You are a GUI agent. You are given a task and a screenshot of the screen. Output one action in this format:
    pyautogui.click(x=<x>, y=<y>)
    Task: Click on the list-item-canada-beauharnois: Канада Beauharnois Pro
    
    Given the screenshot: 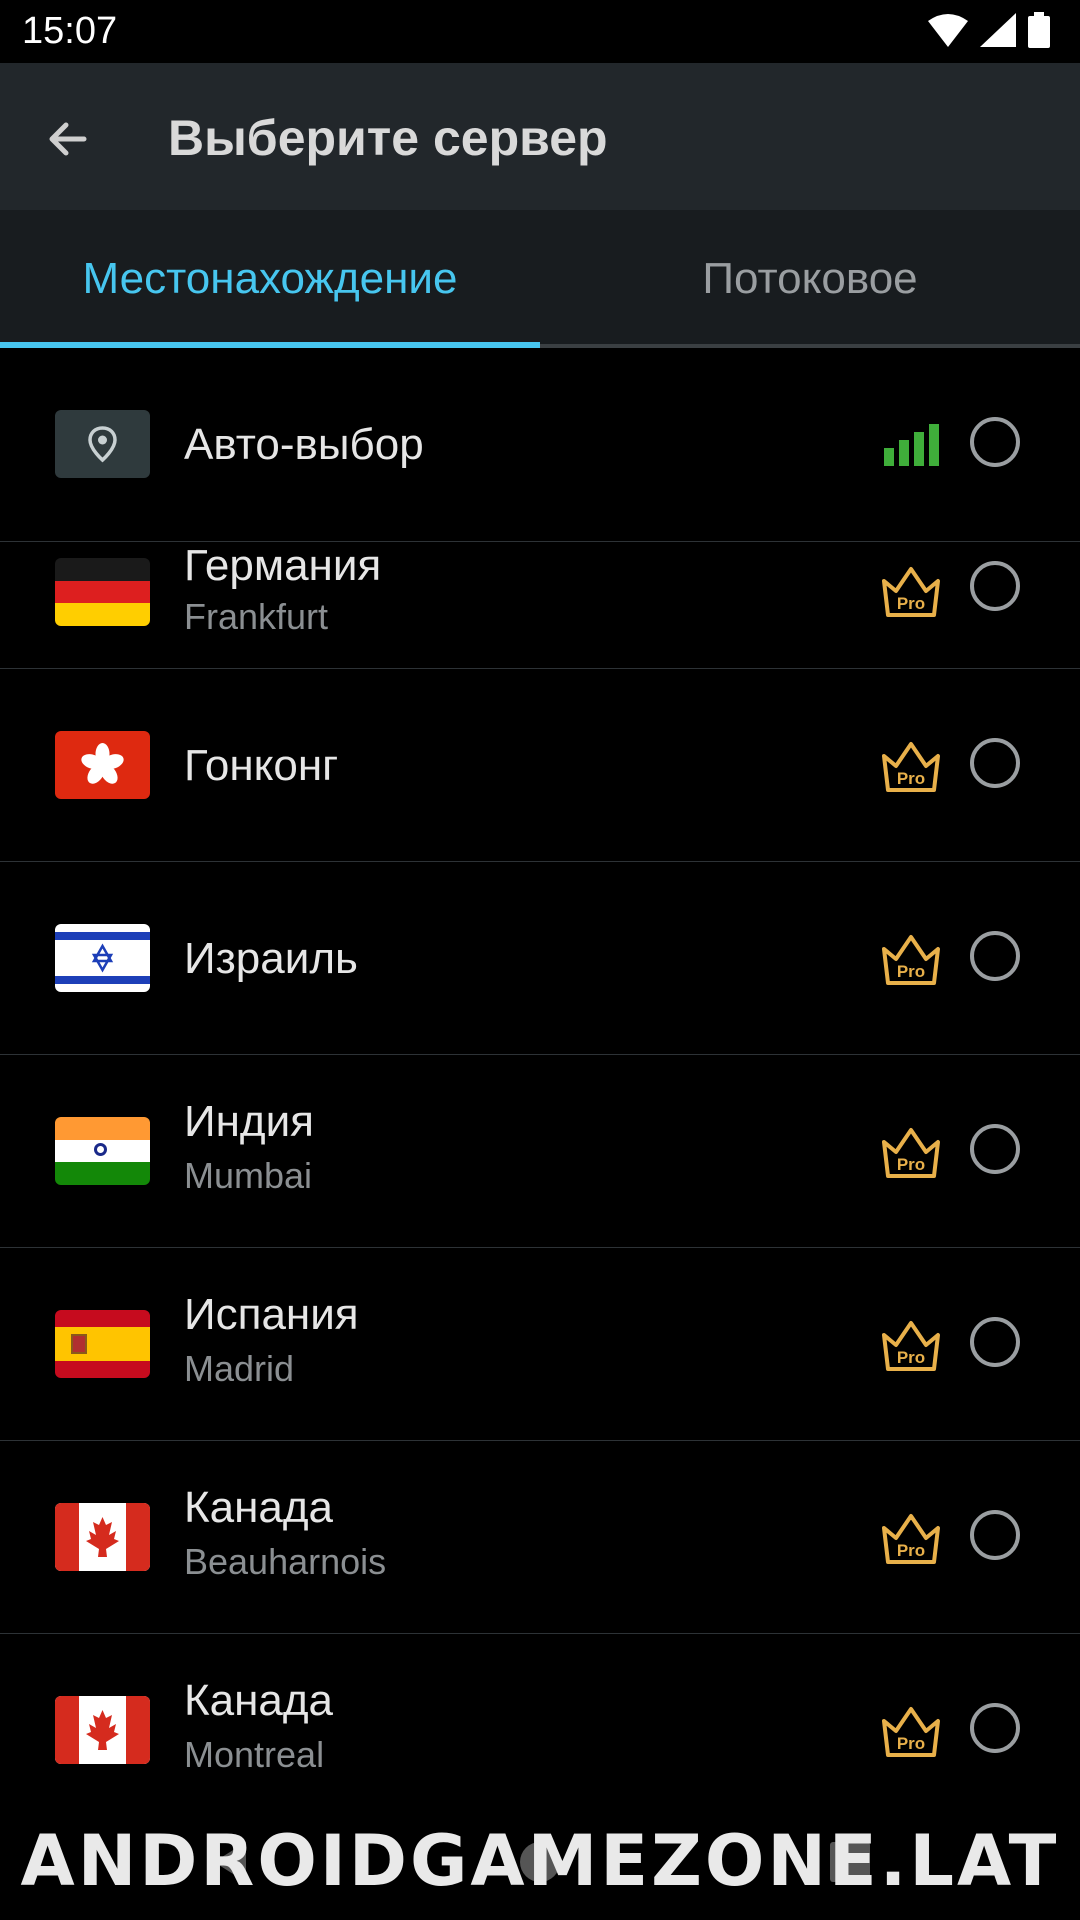 What is the action you would take?
    pyautogui.click(x=540, y=1537)
    